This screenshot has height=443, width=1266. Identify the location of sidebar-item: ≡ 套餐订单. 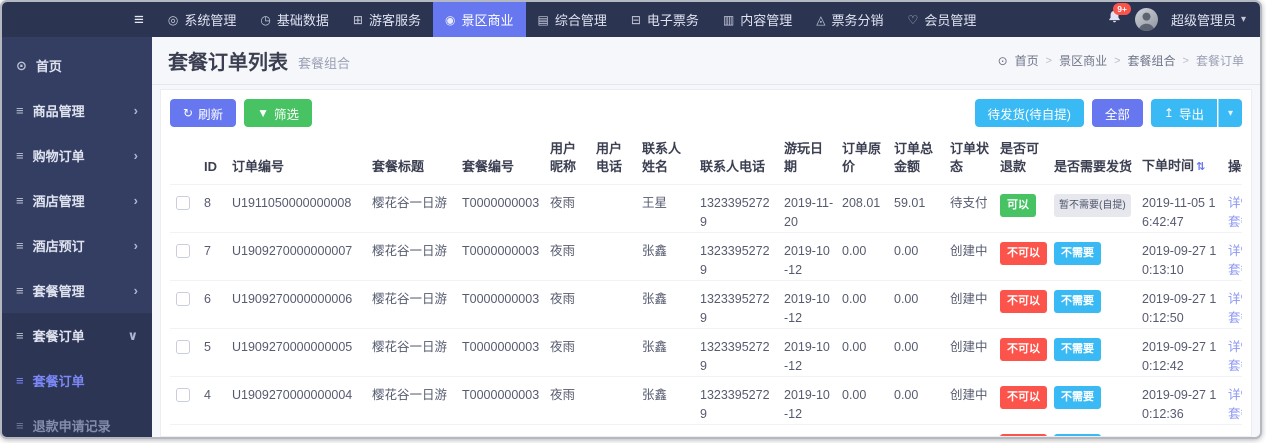
(77, 380).